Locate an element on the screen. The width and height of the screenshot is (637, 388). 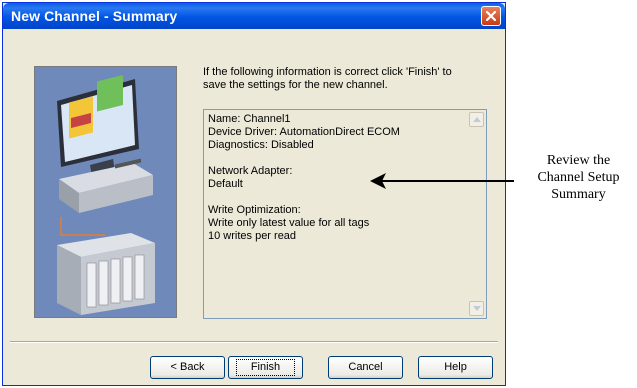
close-button is located at coordinates (491, 16).